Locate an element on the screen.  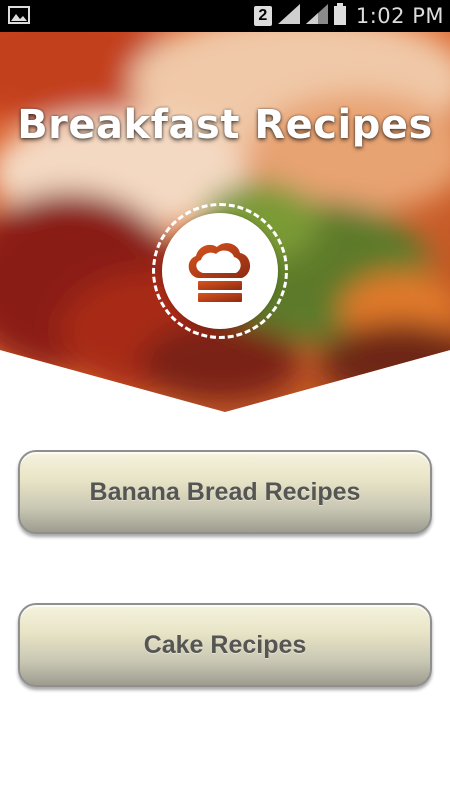
clock: 1:02 PM is located at coordinates (399, 16).